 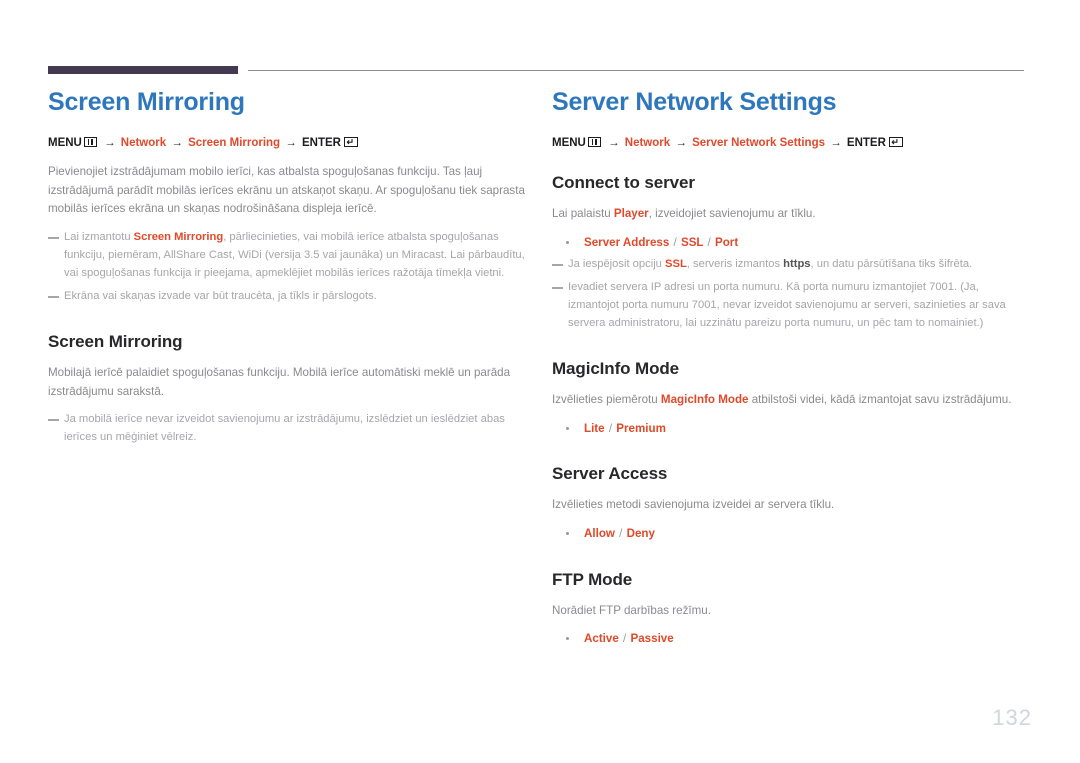 What do you see at coordinates (792, 534) in the screenshot?
I see `option-item: Allow / Deny` at bounding box center [792, 534].